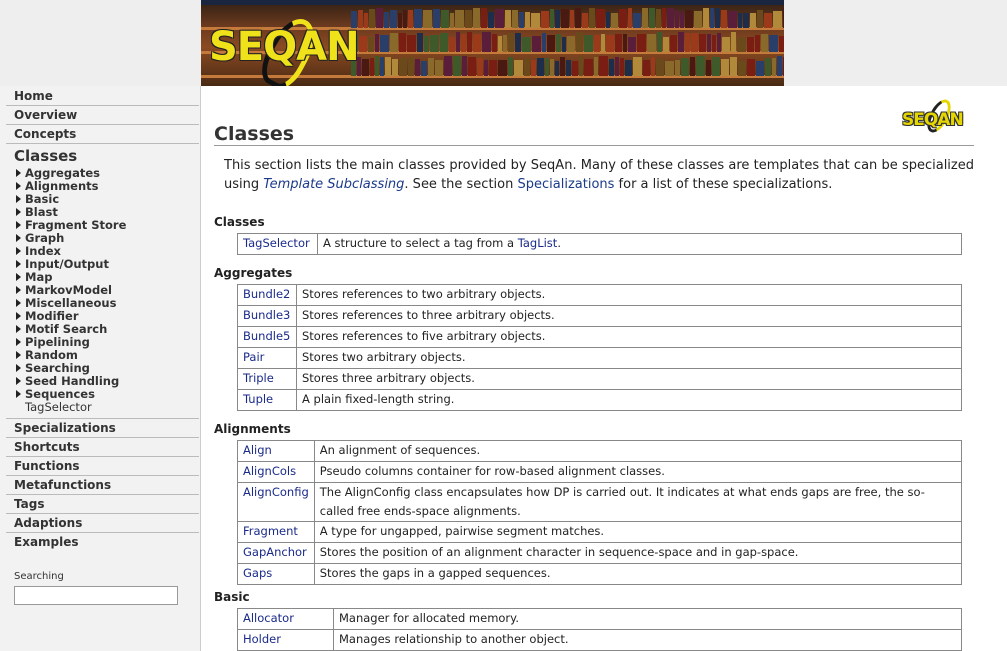 The width and height of the screenshot is (1007, 651). I want to click on class-link-bundle2: Bundle2, so click(266, 294).